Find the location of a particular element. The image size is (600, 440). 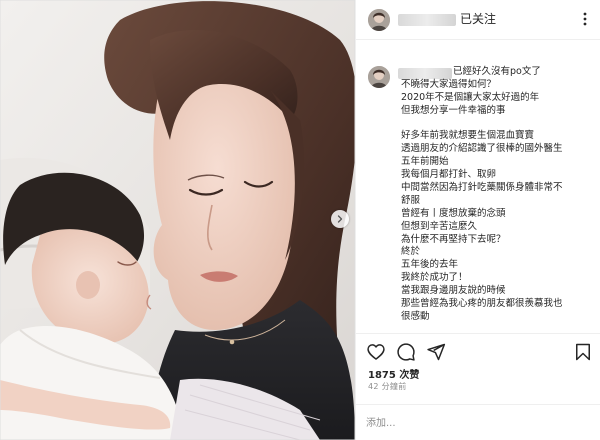

caption-line: 五年前開始 is located at coordinates (425, 162).